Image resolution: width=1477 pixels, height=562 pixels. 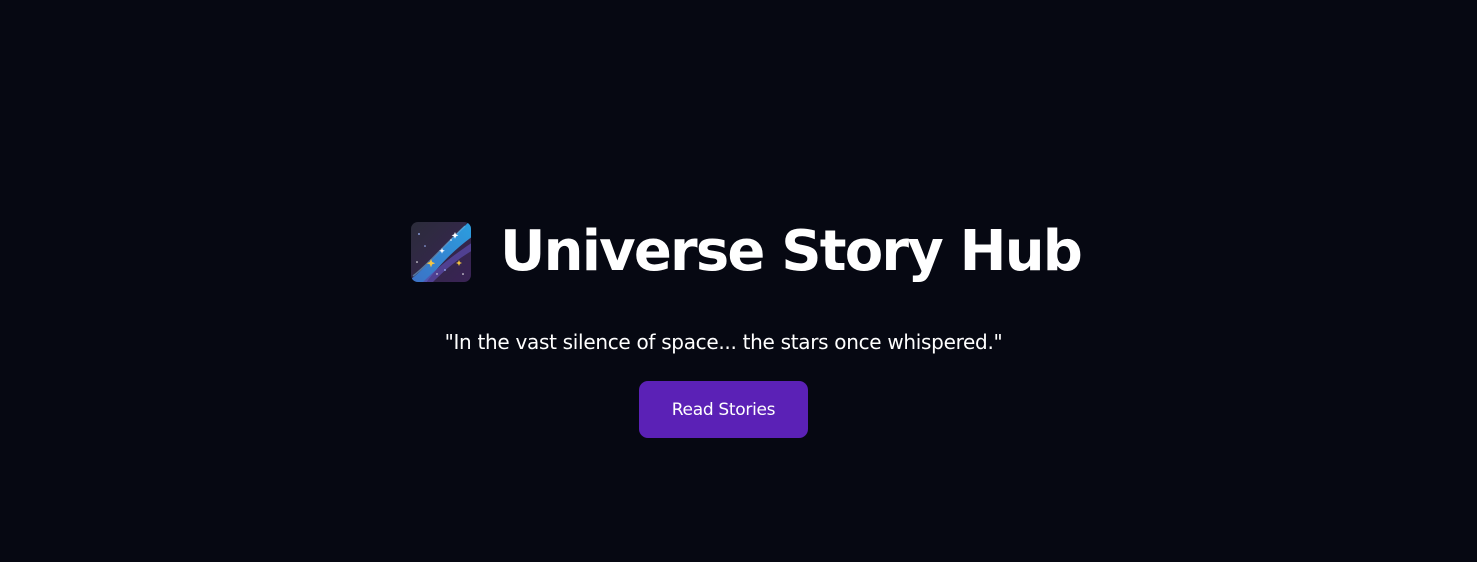 What do you see at coordinates (441, 252) in the screenshot?
I see `milky-way-icon` at bounding box center [441, 252].